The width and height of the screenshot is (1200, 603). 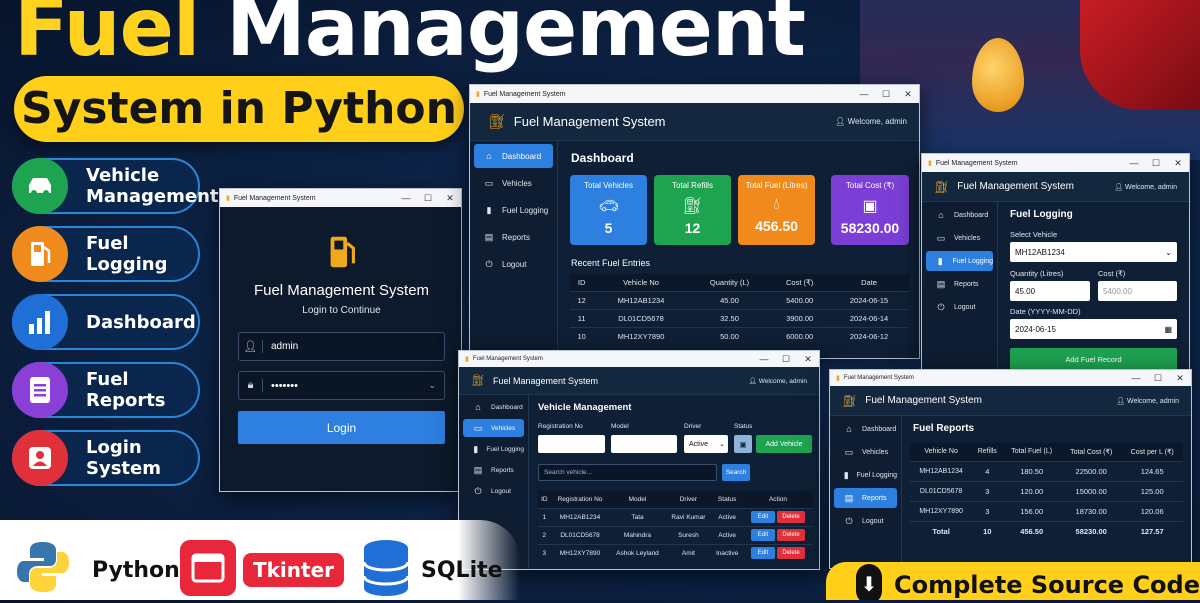 I want to click on quantity-field: 45.00, so click(x=1050, y=291).